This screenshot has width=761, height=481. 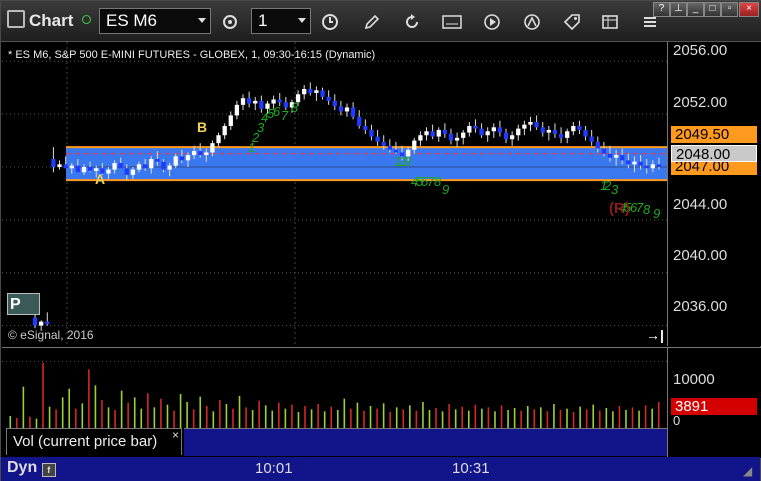 I want to click on restore-button: □, so click(x=712, y=9).